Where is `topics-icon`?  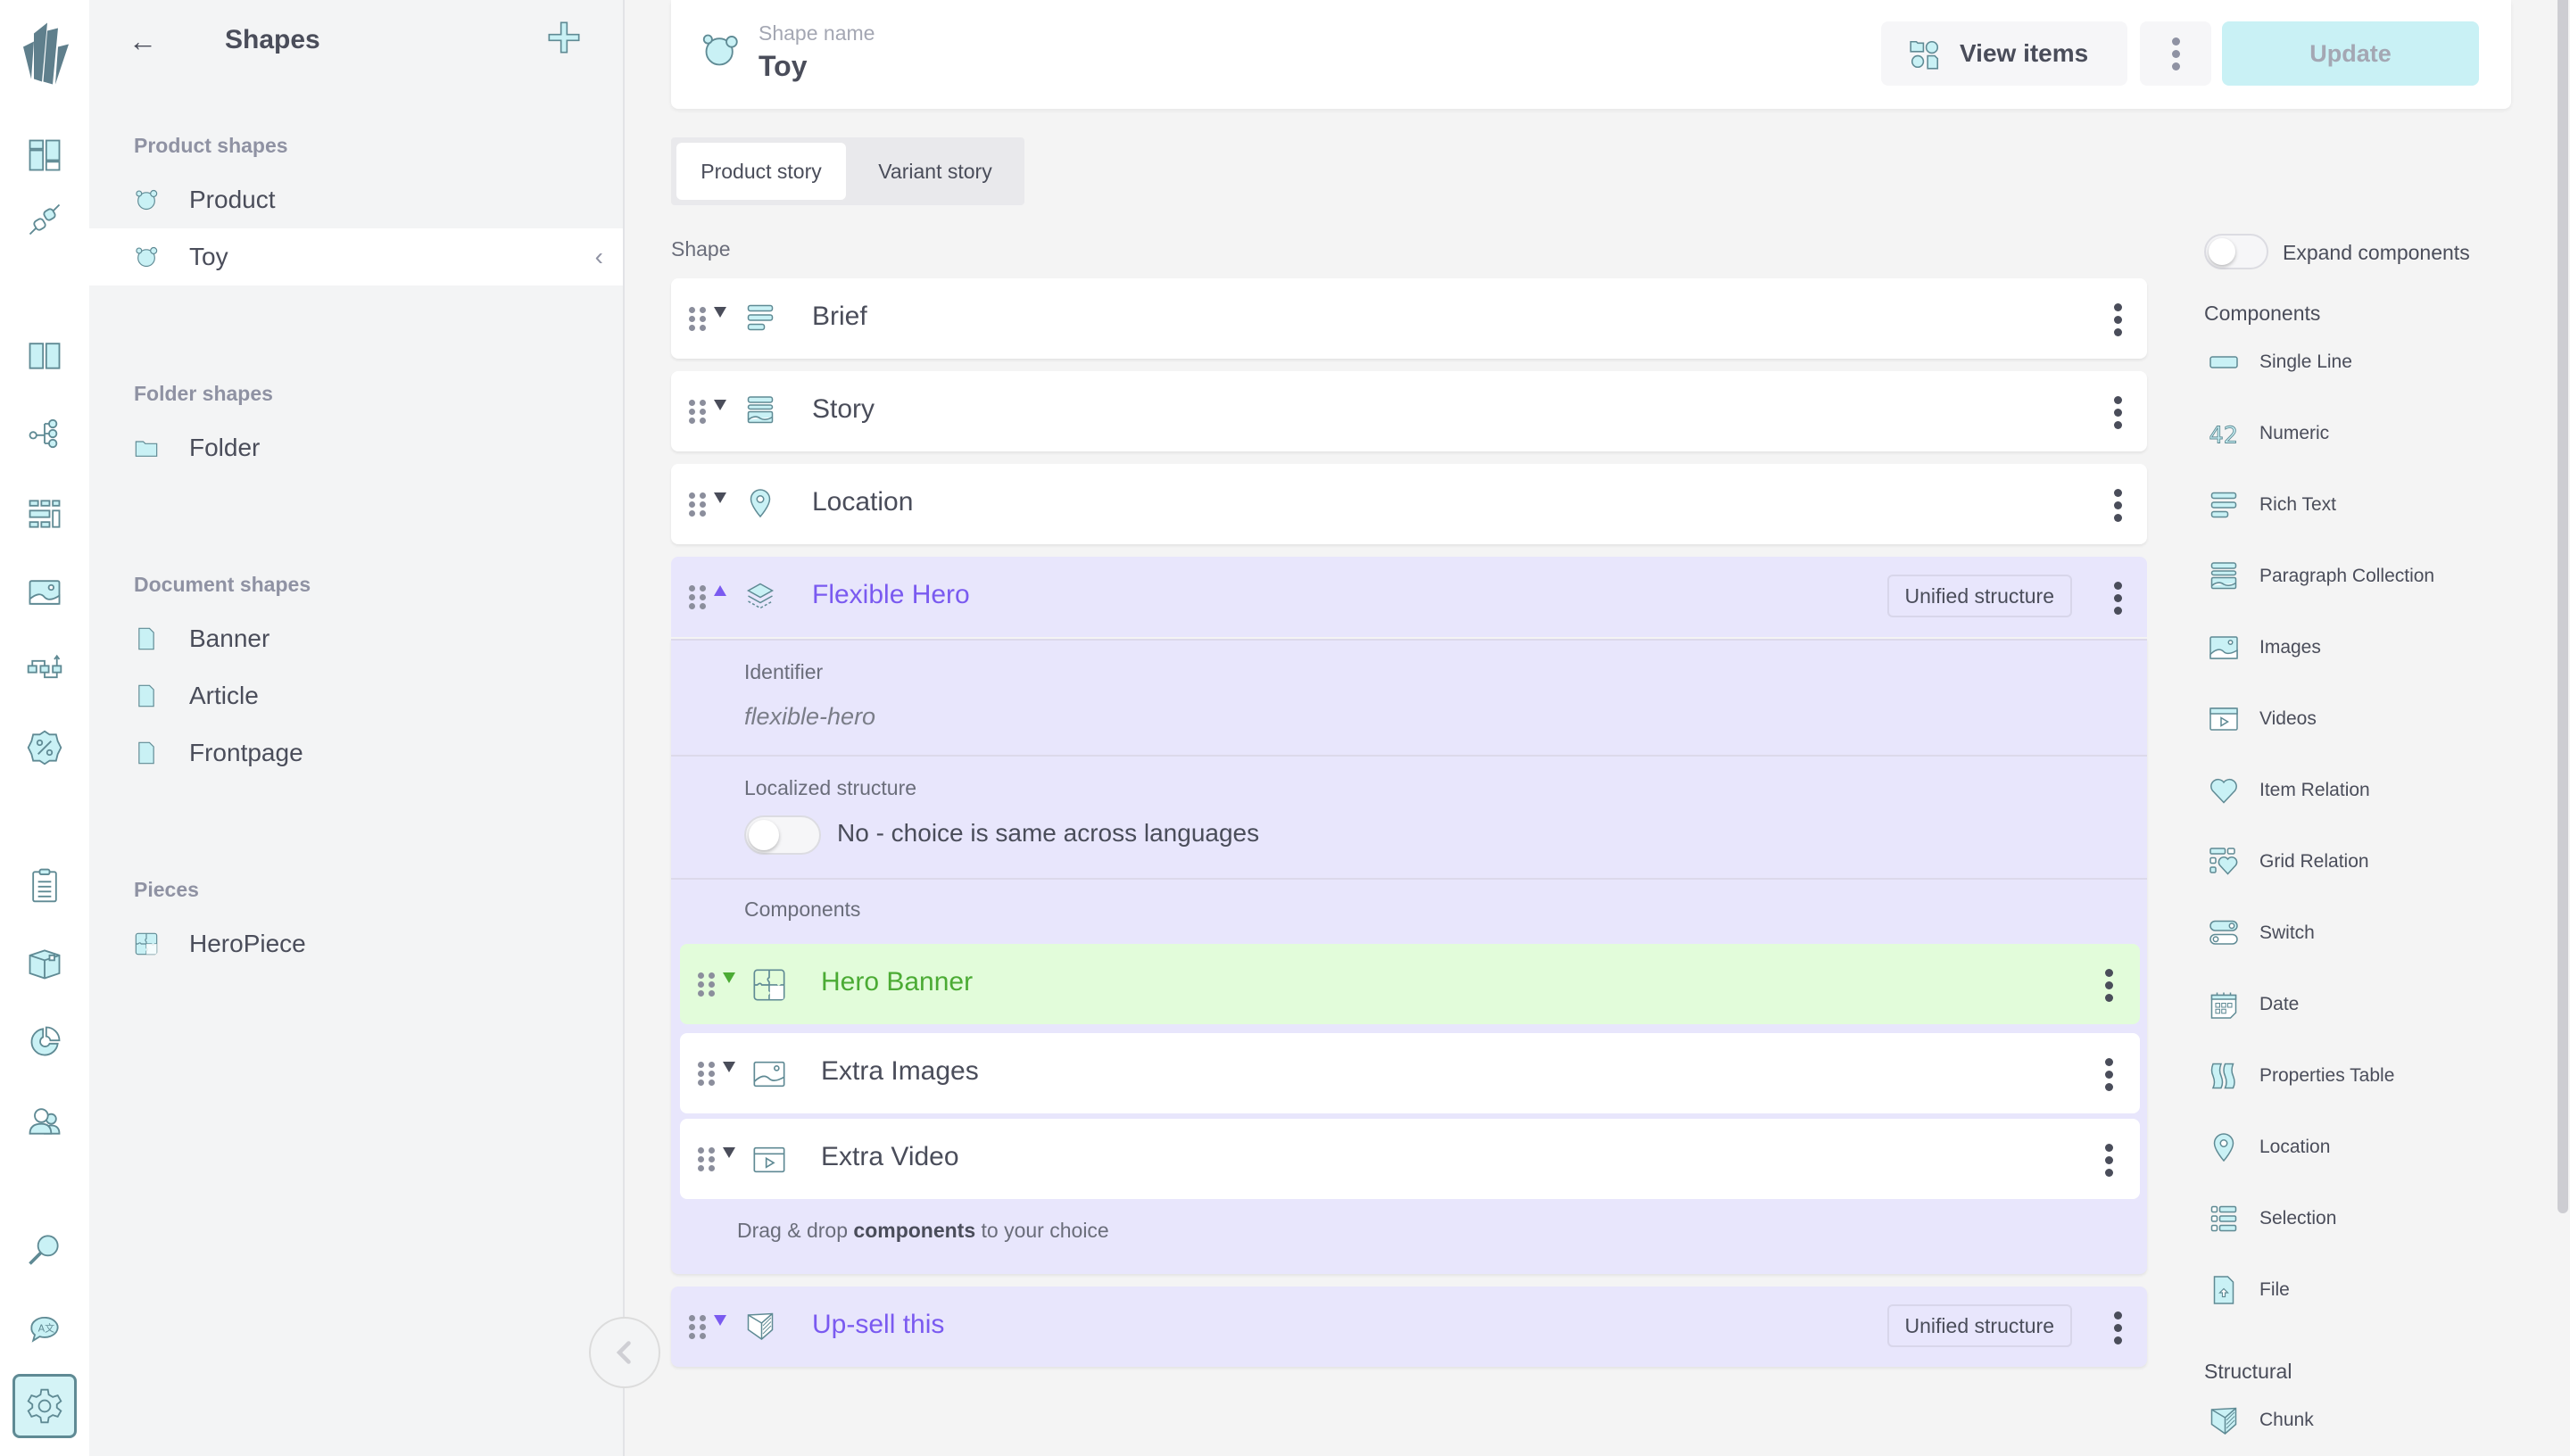
topics-icon is located at coordinates (44, 434).